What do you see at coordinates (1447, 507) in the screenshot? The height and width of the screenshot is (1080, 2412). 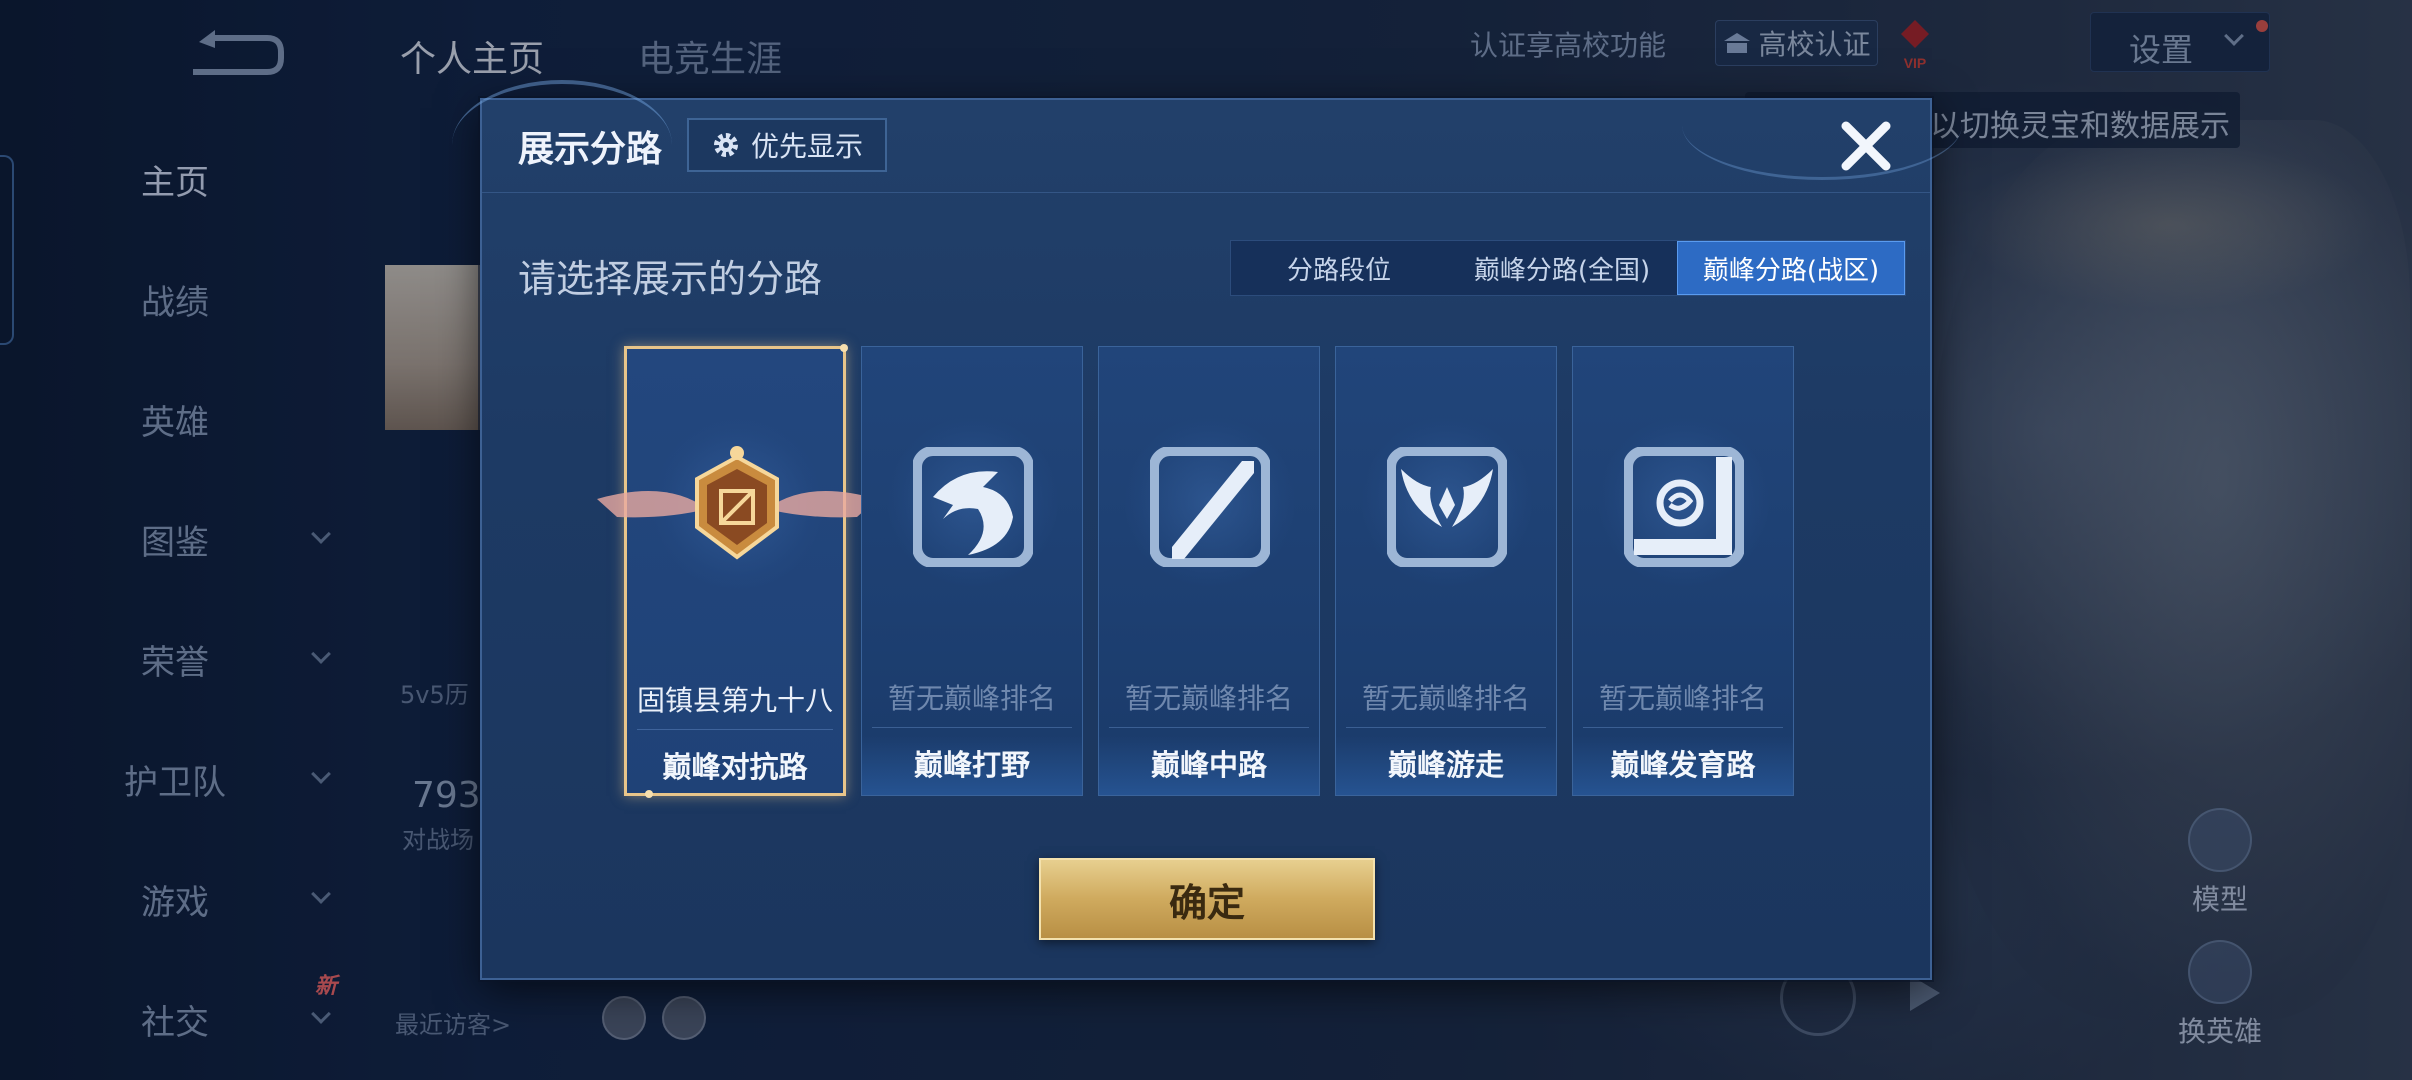 I see `roam-wings-icon` at bounding box center [1447, 507].